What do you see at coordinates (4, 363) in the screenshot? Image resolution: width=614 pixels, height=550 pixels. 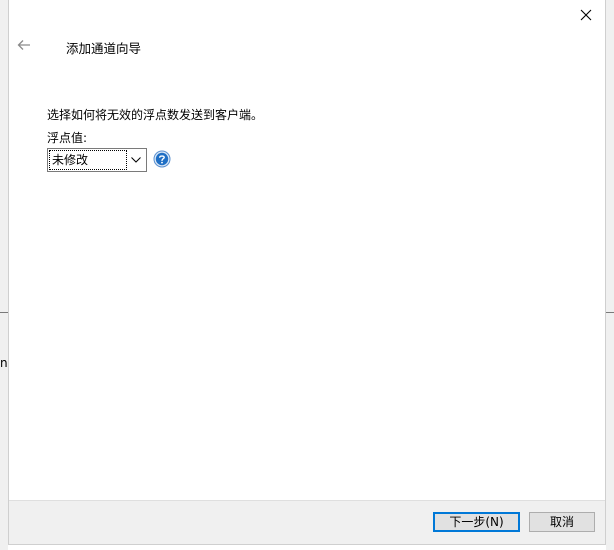 I see `background-text-fragment: n` at bounding box center [4, 363].